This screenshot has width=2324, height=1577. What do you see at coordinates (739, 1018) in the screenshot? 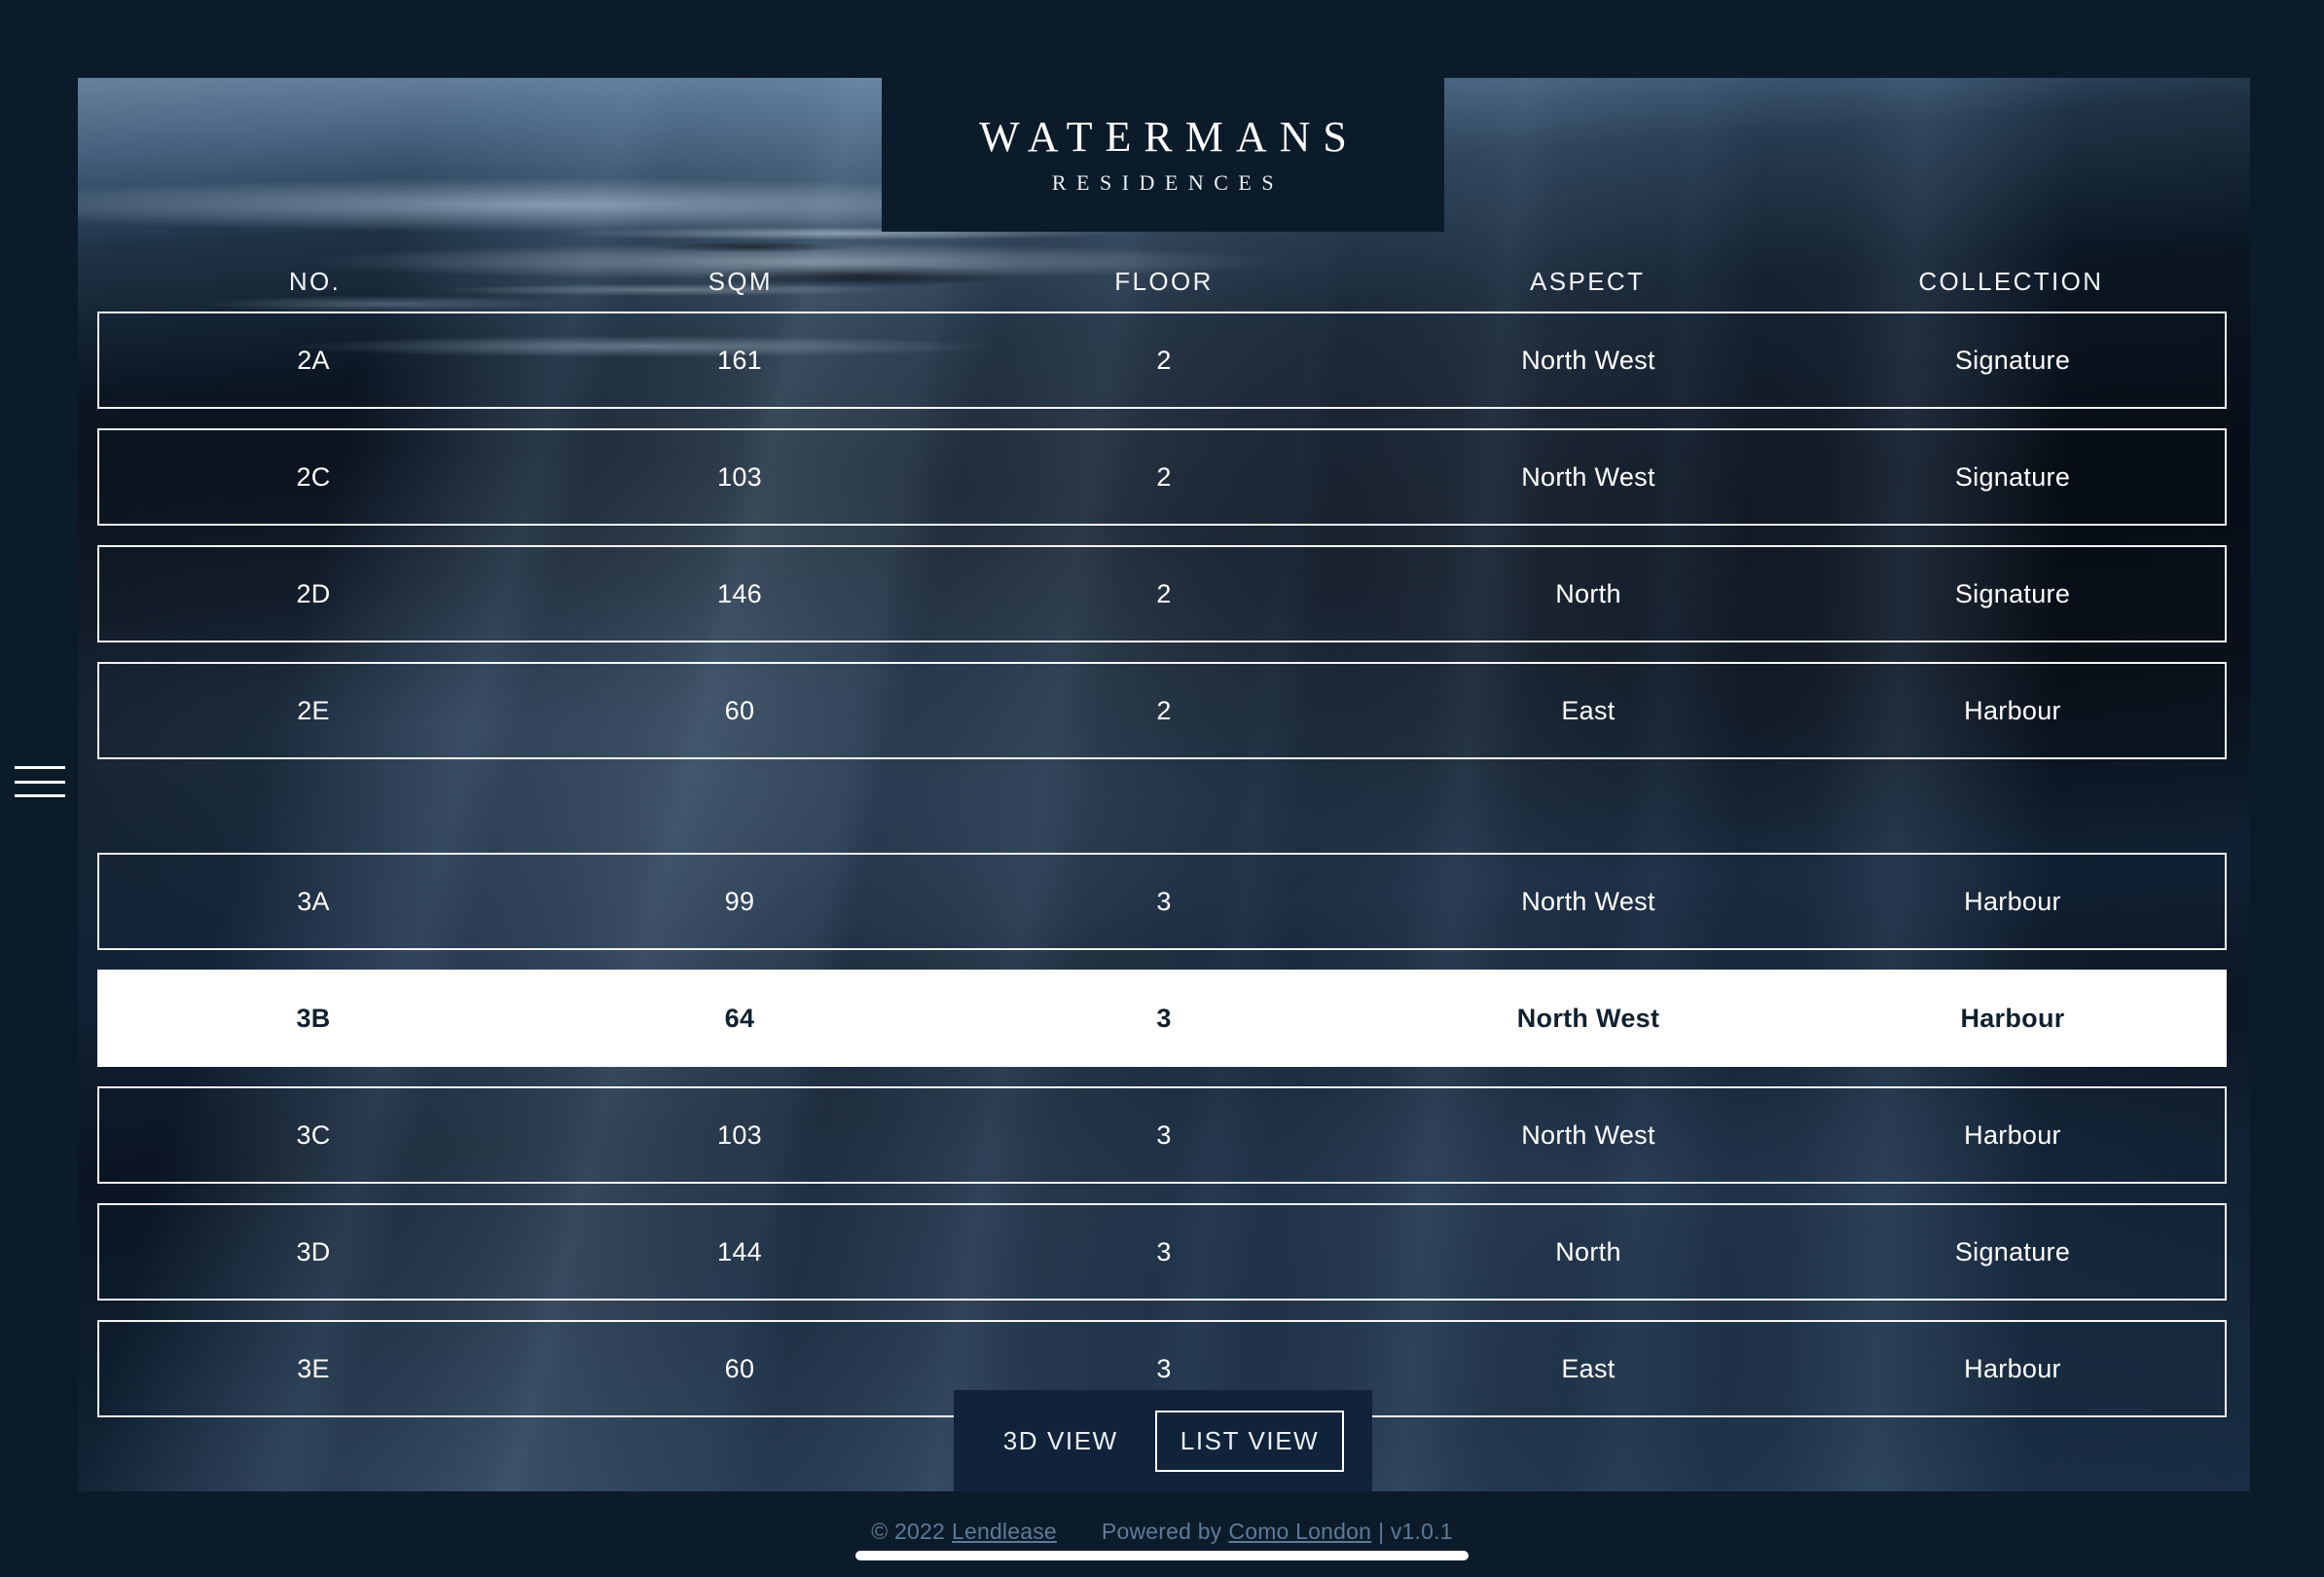
I see `cell-sqm: 64` at bounding box center [739, 1018].